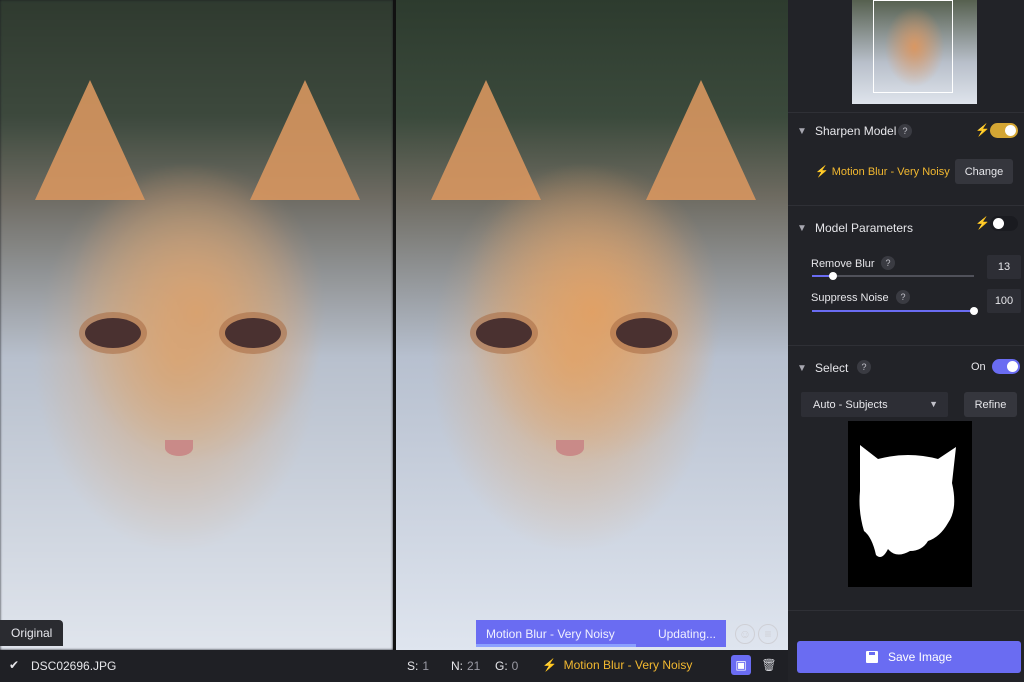 Image resolution: width=1024 pixels, height=682 pixels. I want to click on select-title: Select, so click(832, 368).